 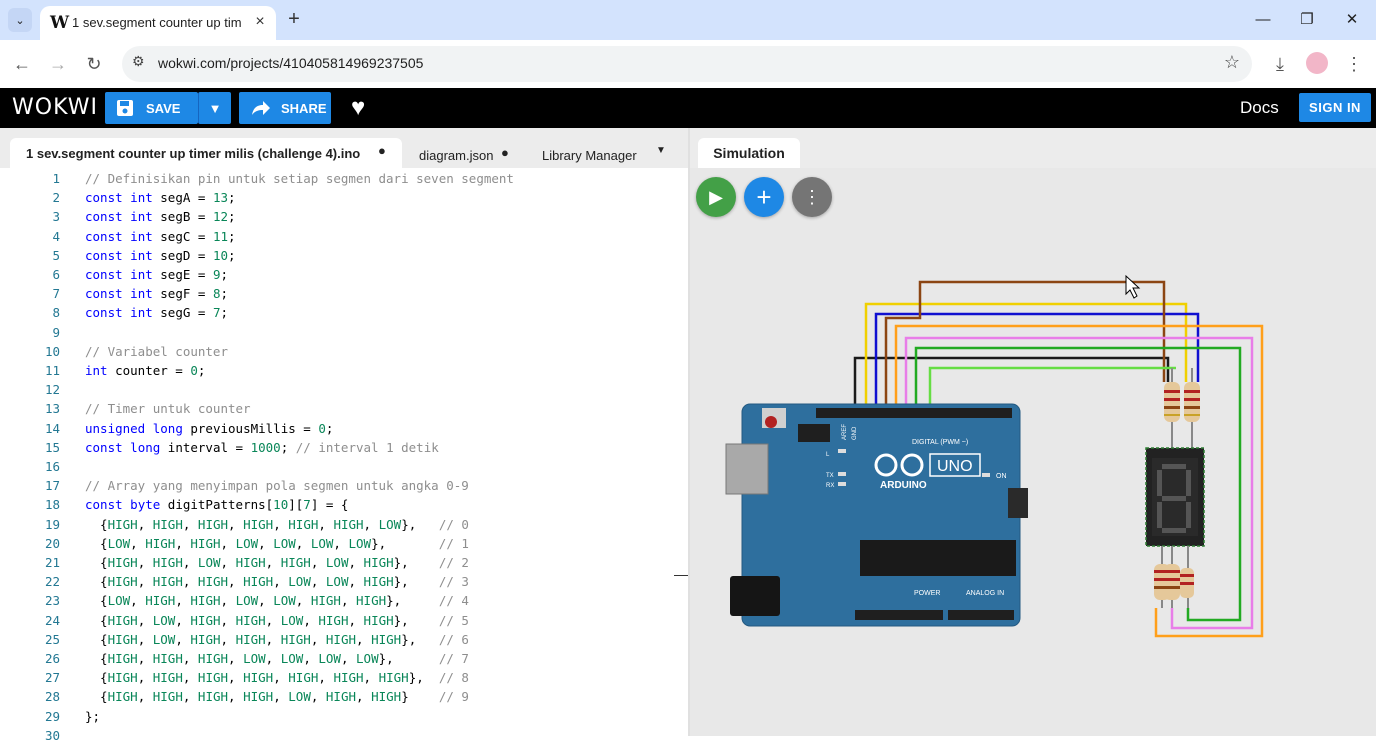 What do you see at coordinates (52, 390) in the screenshot?
I see `line-number: 12` at bounding box center [52, 390].